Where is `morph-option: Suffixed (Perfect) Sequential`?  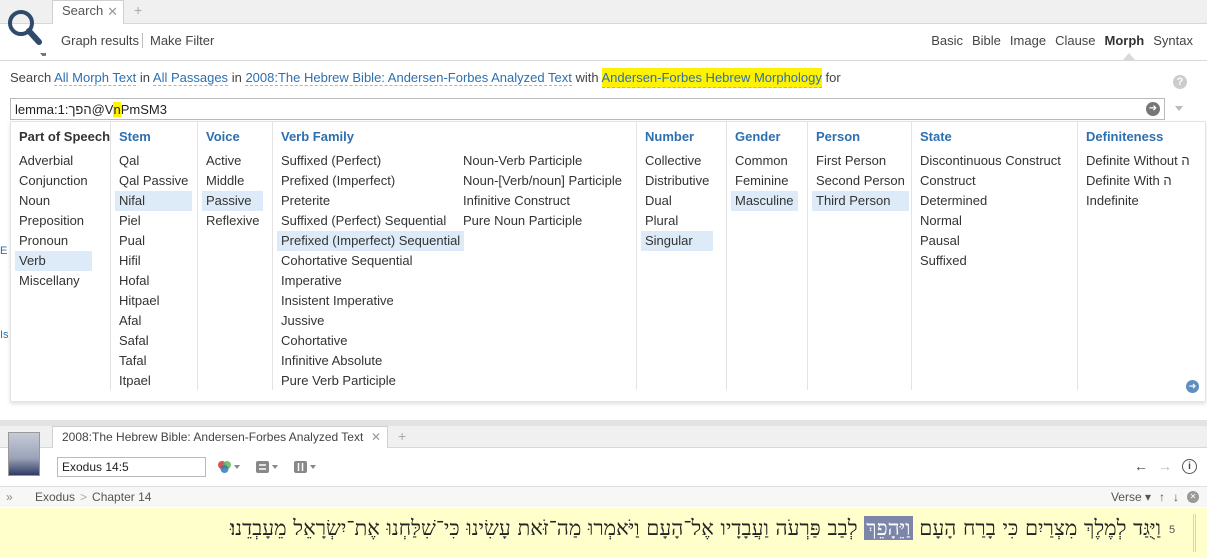
morph-option: Suffixed (Perfect) Sequential is located at coordinates (370, 221).